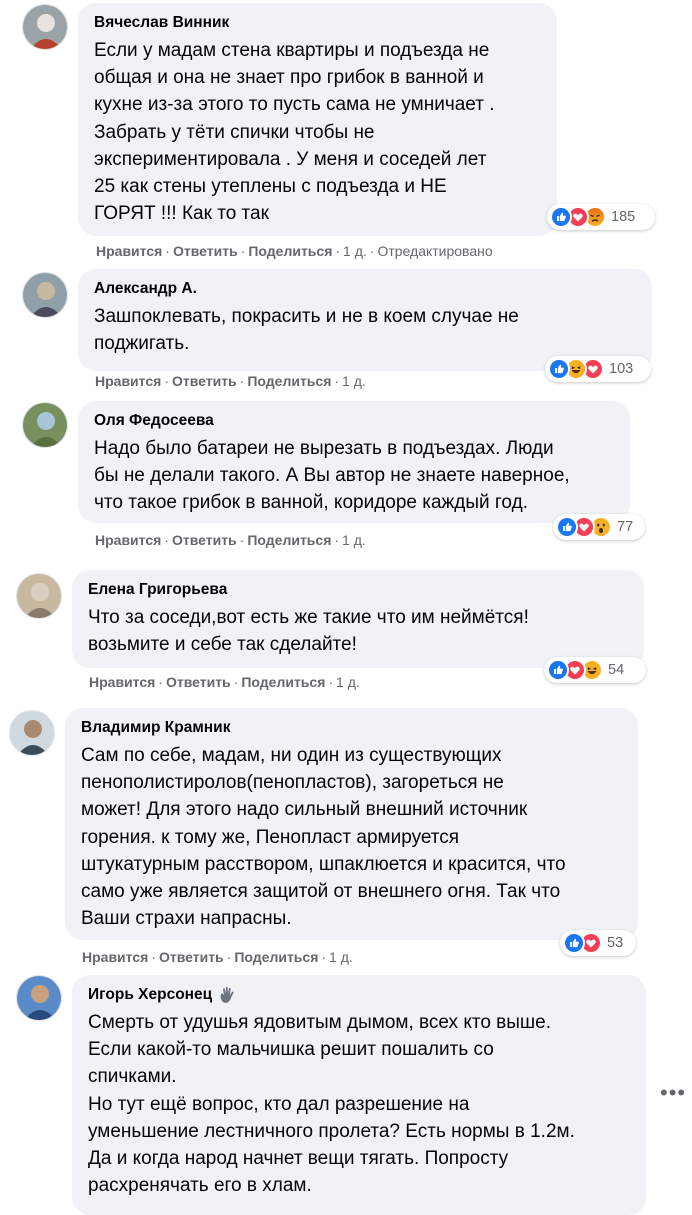  What do you see at coordinates (157, 590) in the screenshot?
I see `author-name: Елена Григорьева` at bounding box center [157, 590].